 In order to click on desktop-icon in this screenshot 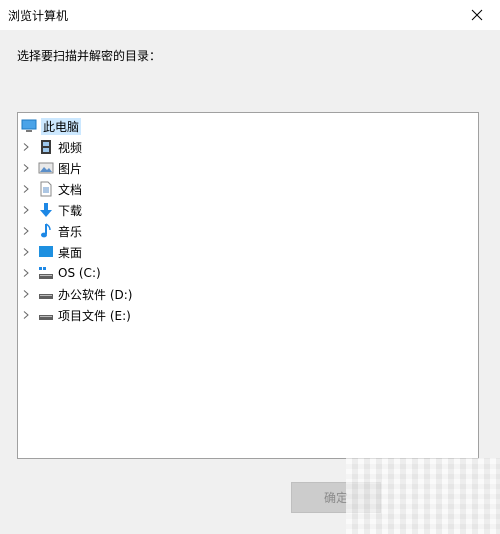, I will do `click(46, 252)`.